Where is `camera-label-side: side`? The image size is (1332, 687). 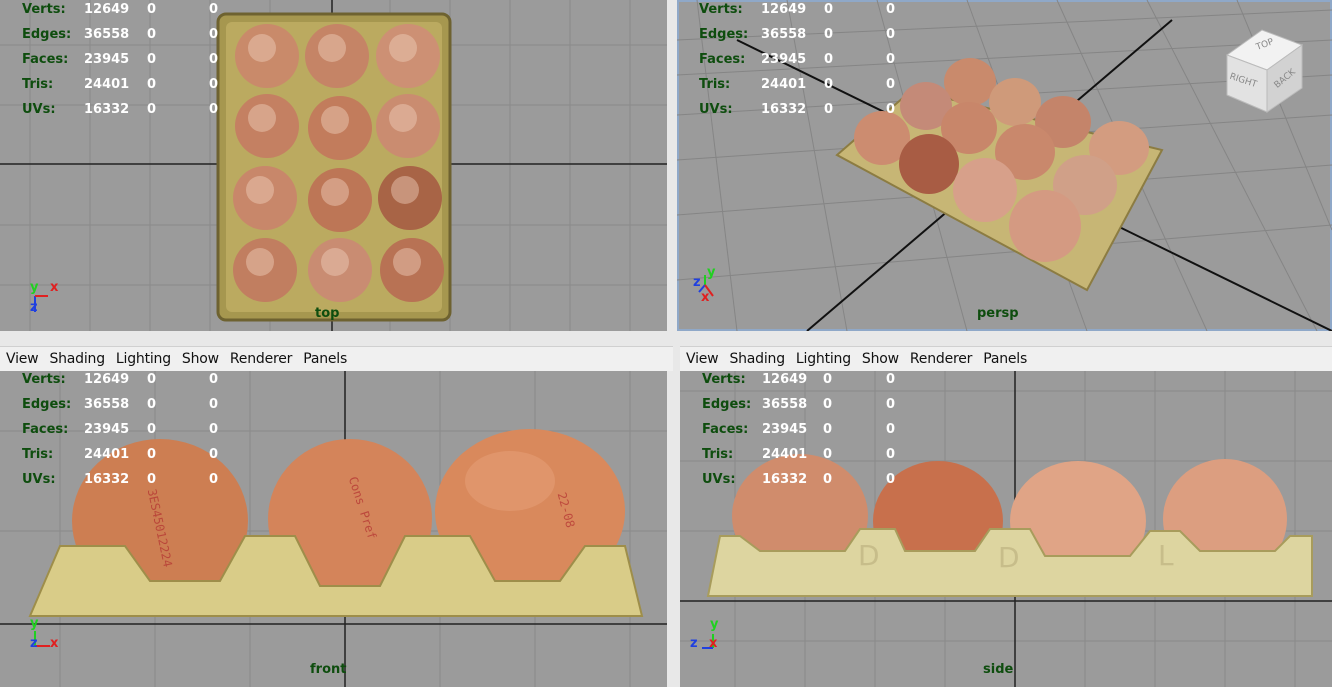 camera-label-side: side is located at coordinates (998, 669).